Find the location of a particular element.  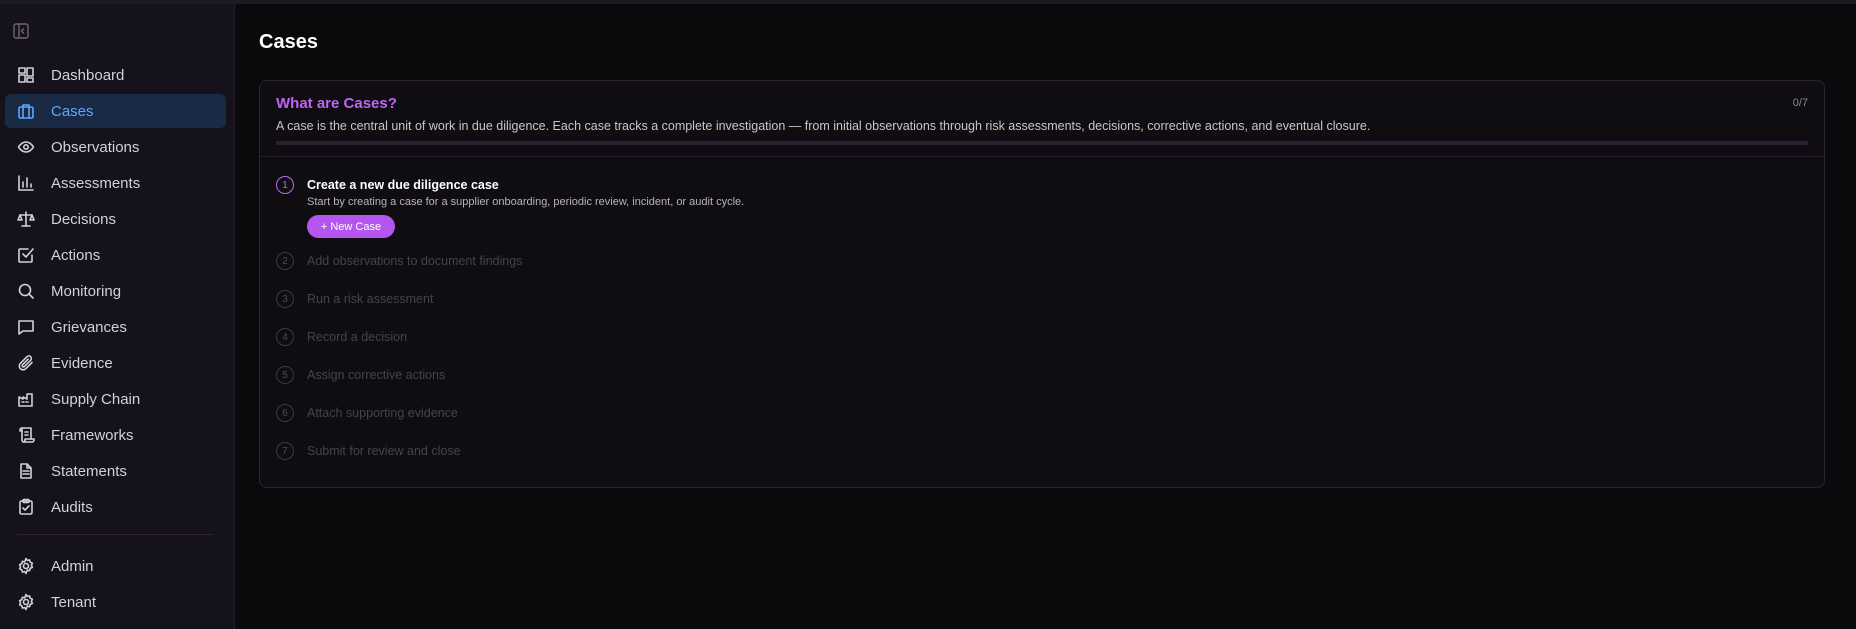

step-title: Add observations to document findings is located at coordinates (415, 261).